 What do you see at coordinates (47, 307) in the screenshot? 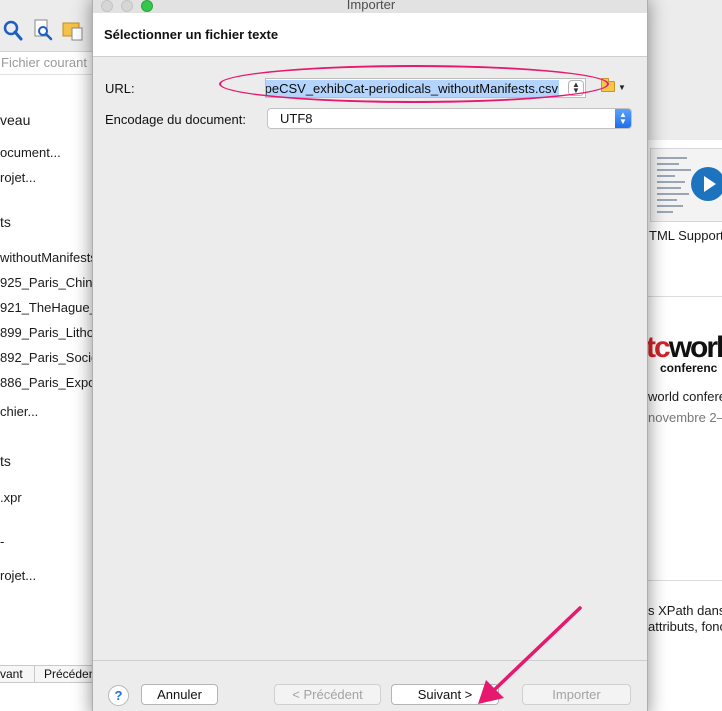
I see `background-list-item: 921_TheHague_` at bounding box center [47, 307].